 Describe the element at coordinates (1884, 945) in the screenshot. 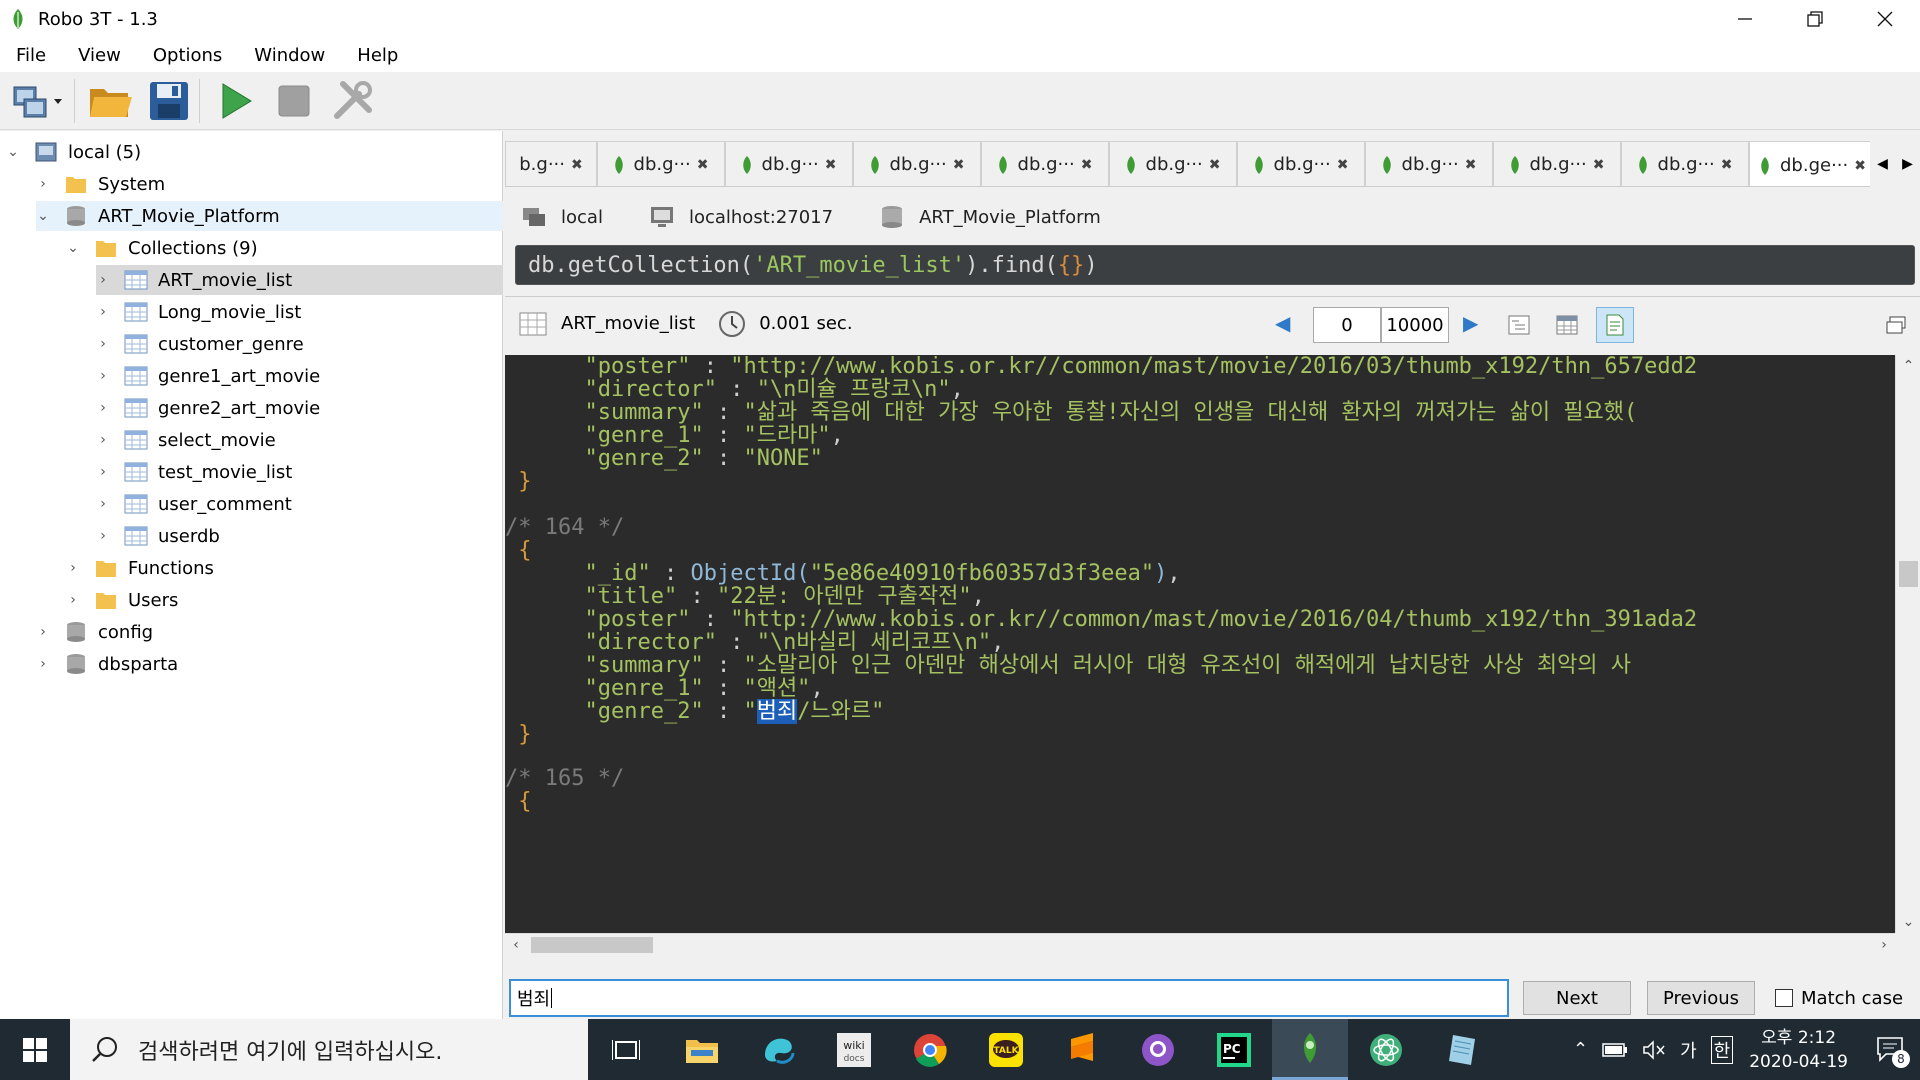

I see `scroll-right-icon: ›` at that location.